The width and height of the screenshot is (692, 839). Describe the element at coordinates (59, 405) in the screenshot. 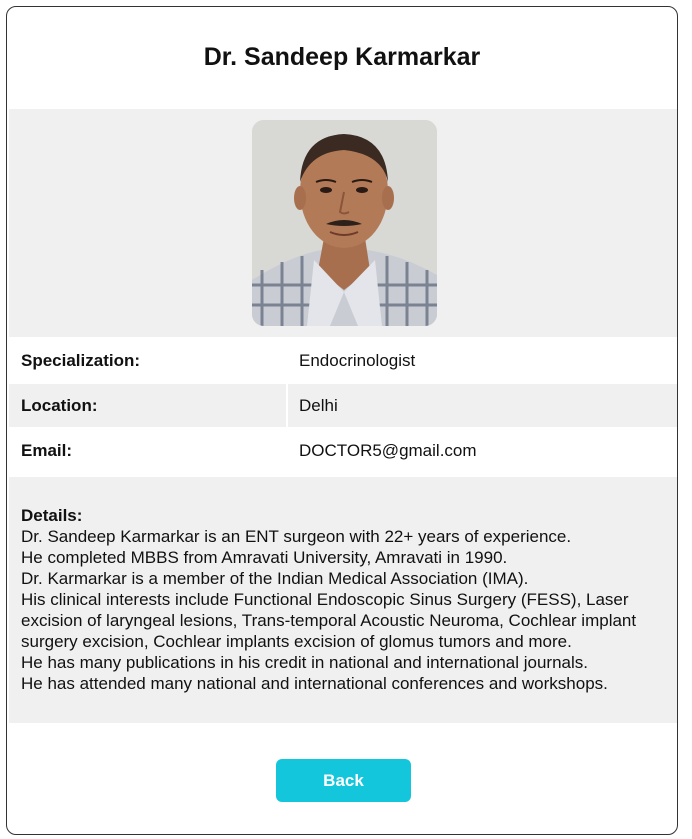

I see `location-label: Location:` at that location.